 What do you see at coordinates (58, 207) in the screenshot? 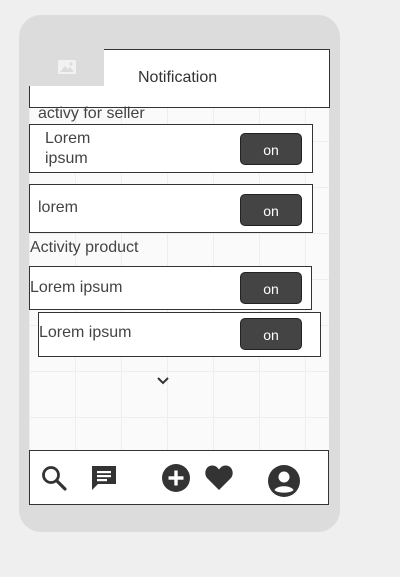
I see `row-label: lorem` at bounding box center [58, 207].